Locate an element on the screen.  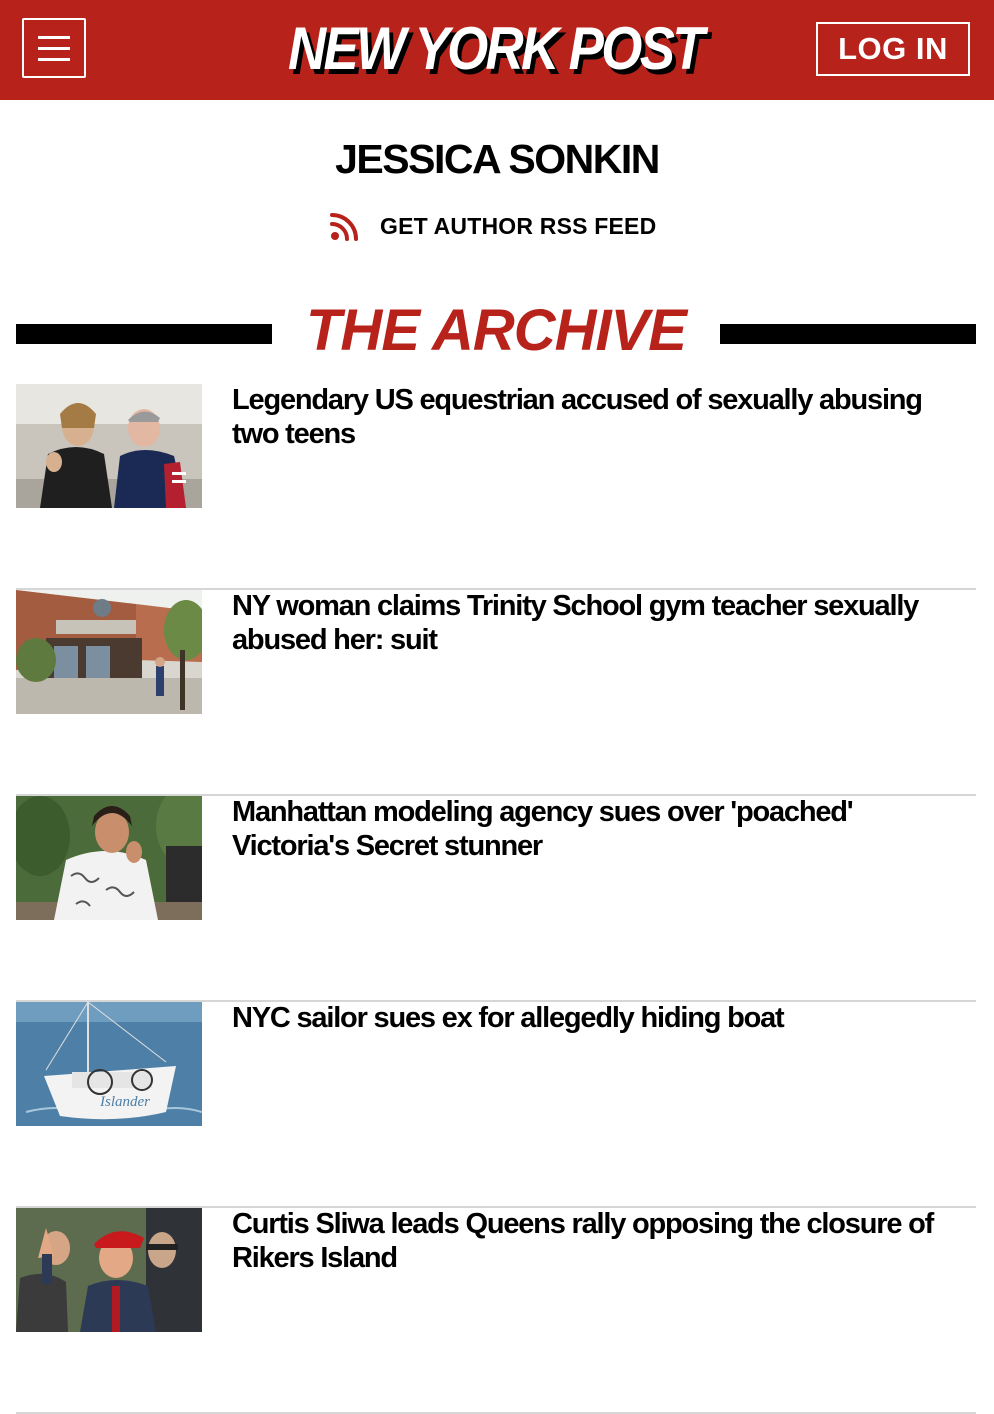
author-rss-feed-link: GET AUTHOR RSS FEED is located at coordinates (493, 226).